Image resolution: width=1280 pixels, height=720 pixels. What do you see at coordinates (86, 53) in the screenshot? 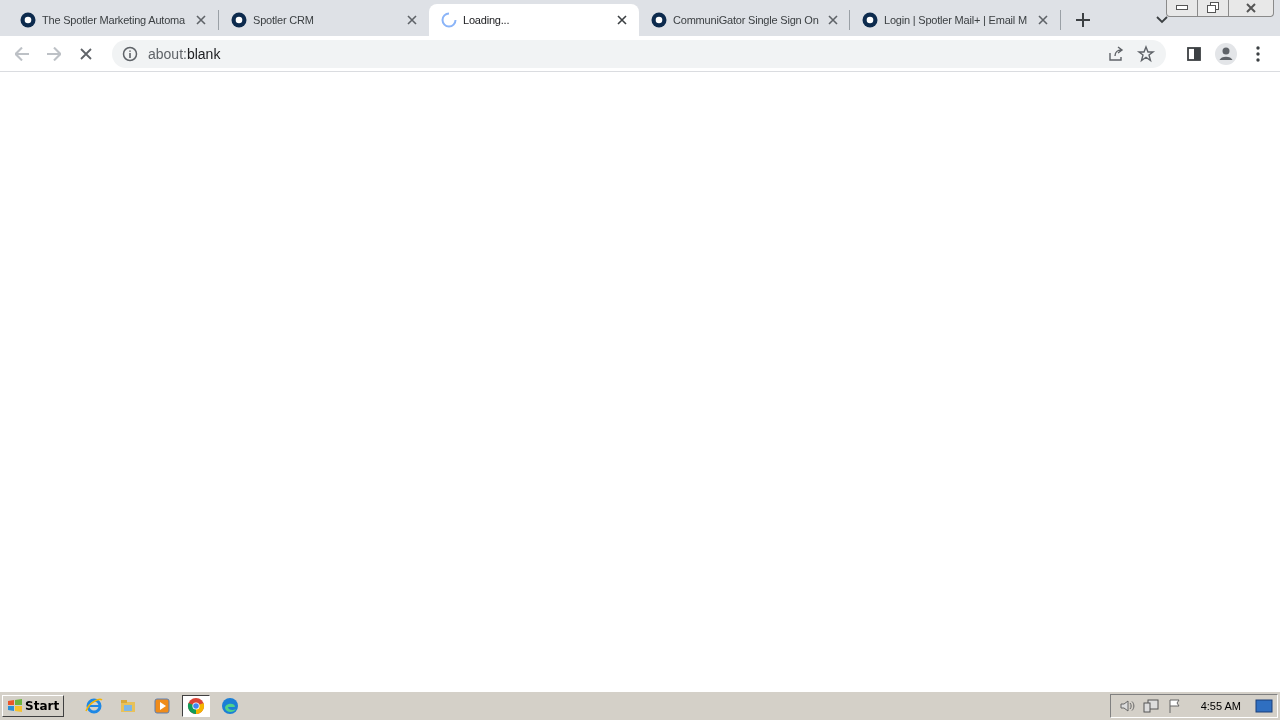
I see `stop-icon` at bounding box center [86, 53].